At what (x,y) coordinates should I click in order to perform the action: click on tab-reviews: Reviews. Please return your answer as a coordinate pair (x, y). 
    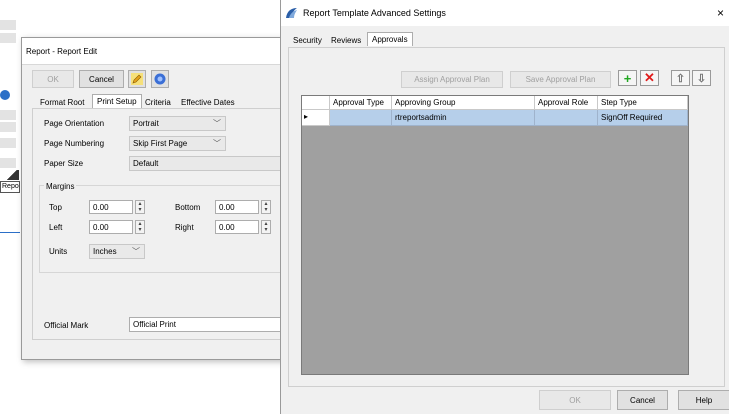
    Looking at the image, I should click on (346, 40).